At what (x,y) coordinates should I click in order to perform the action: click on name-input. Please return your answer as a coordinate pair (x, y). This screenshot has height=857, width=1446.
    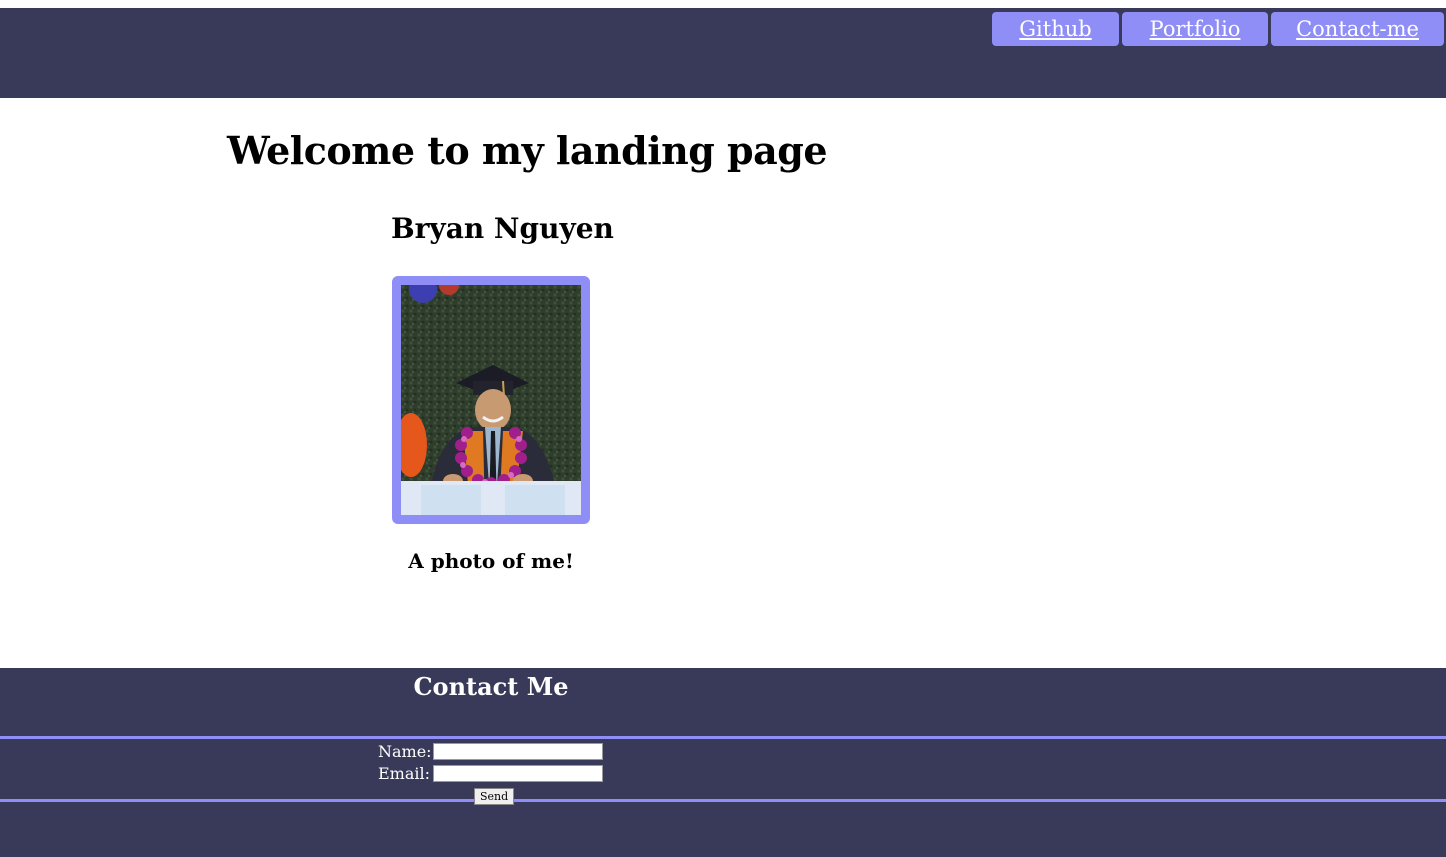
    Looking at the image, I should click on (518, 751).